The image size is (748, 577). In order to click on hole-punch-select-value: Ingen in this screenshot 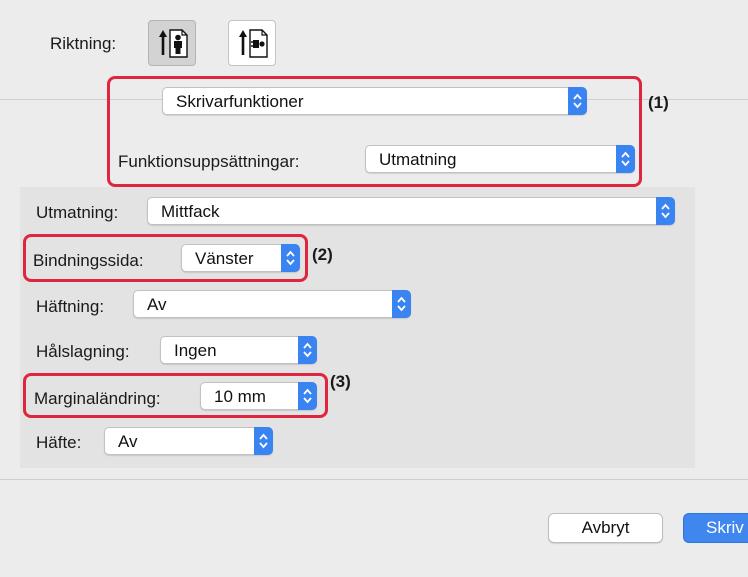, I will do `click(195, 350)`.